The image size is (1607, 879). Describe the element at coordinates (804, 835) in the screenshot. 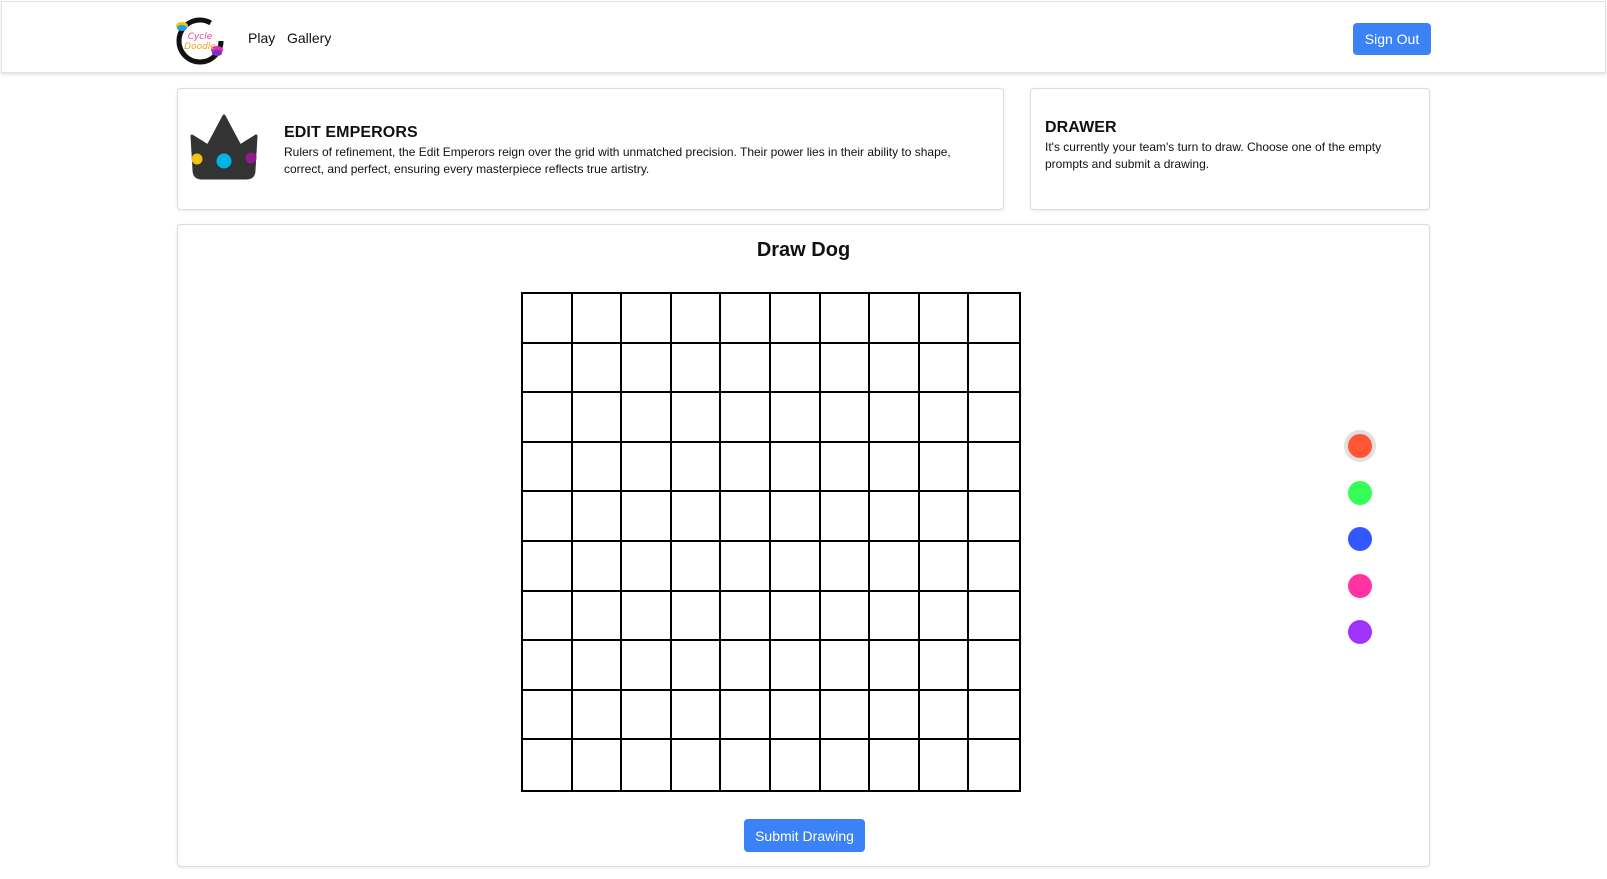

I see `submit-drawing-button: Submit Drawing` at that location.